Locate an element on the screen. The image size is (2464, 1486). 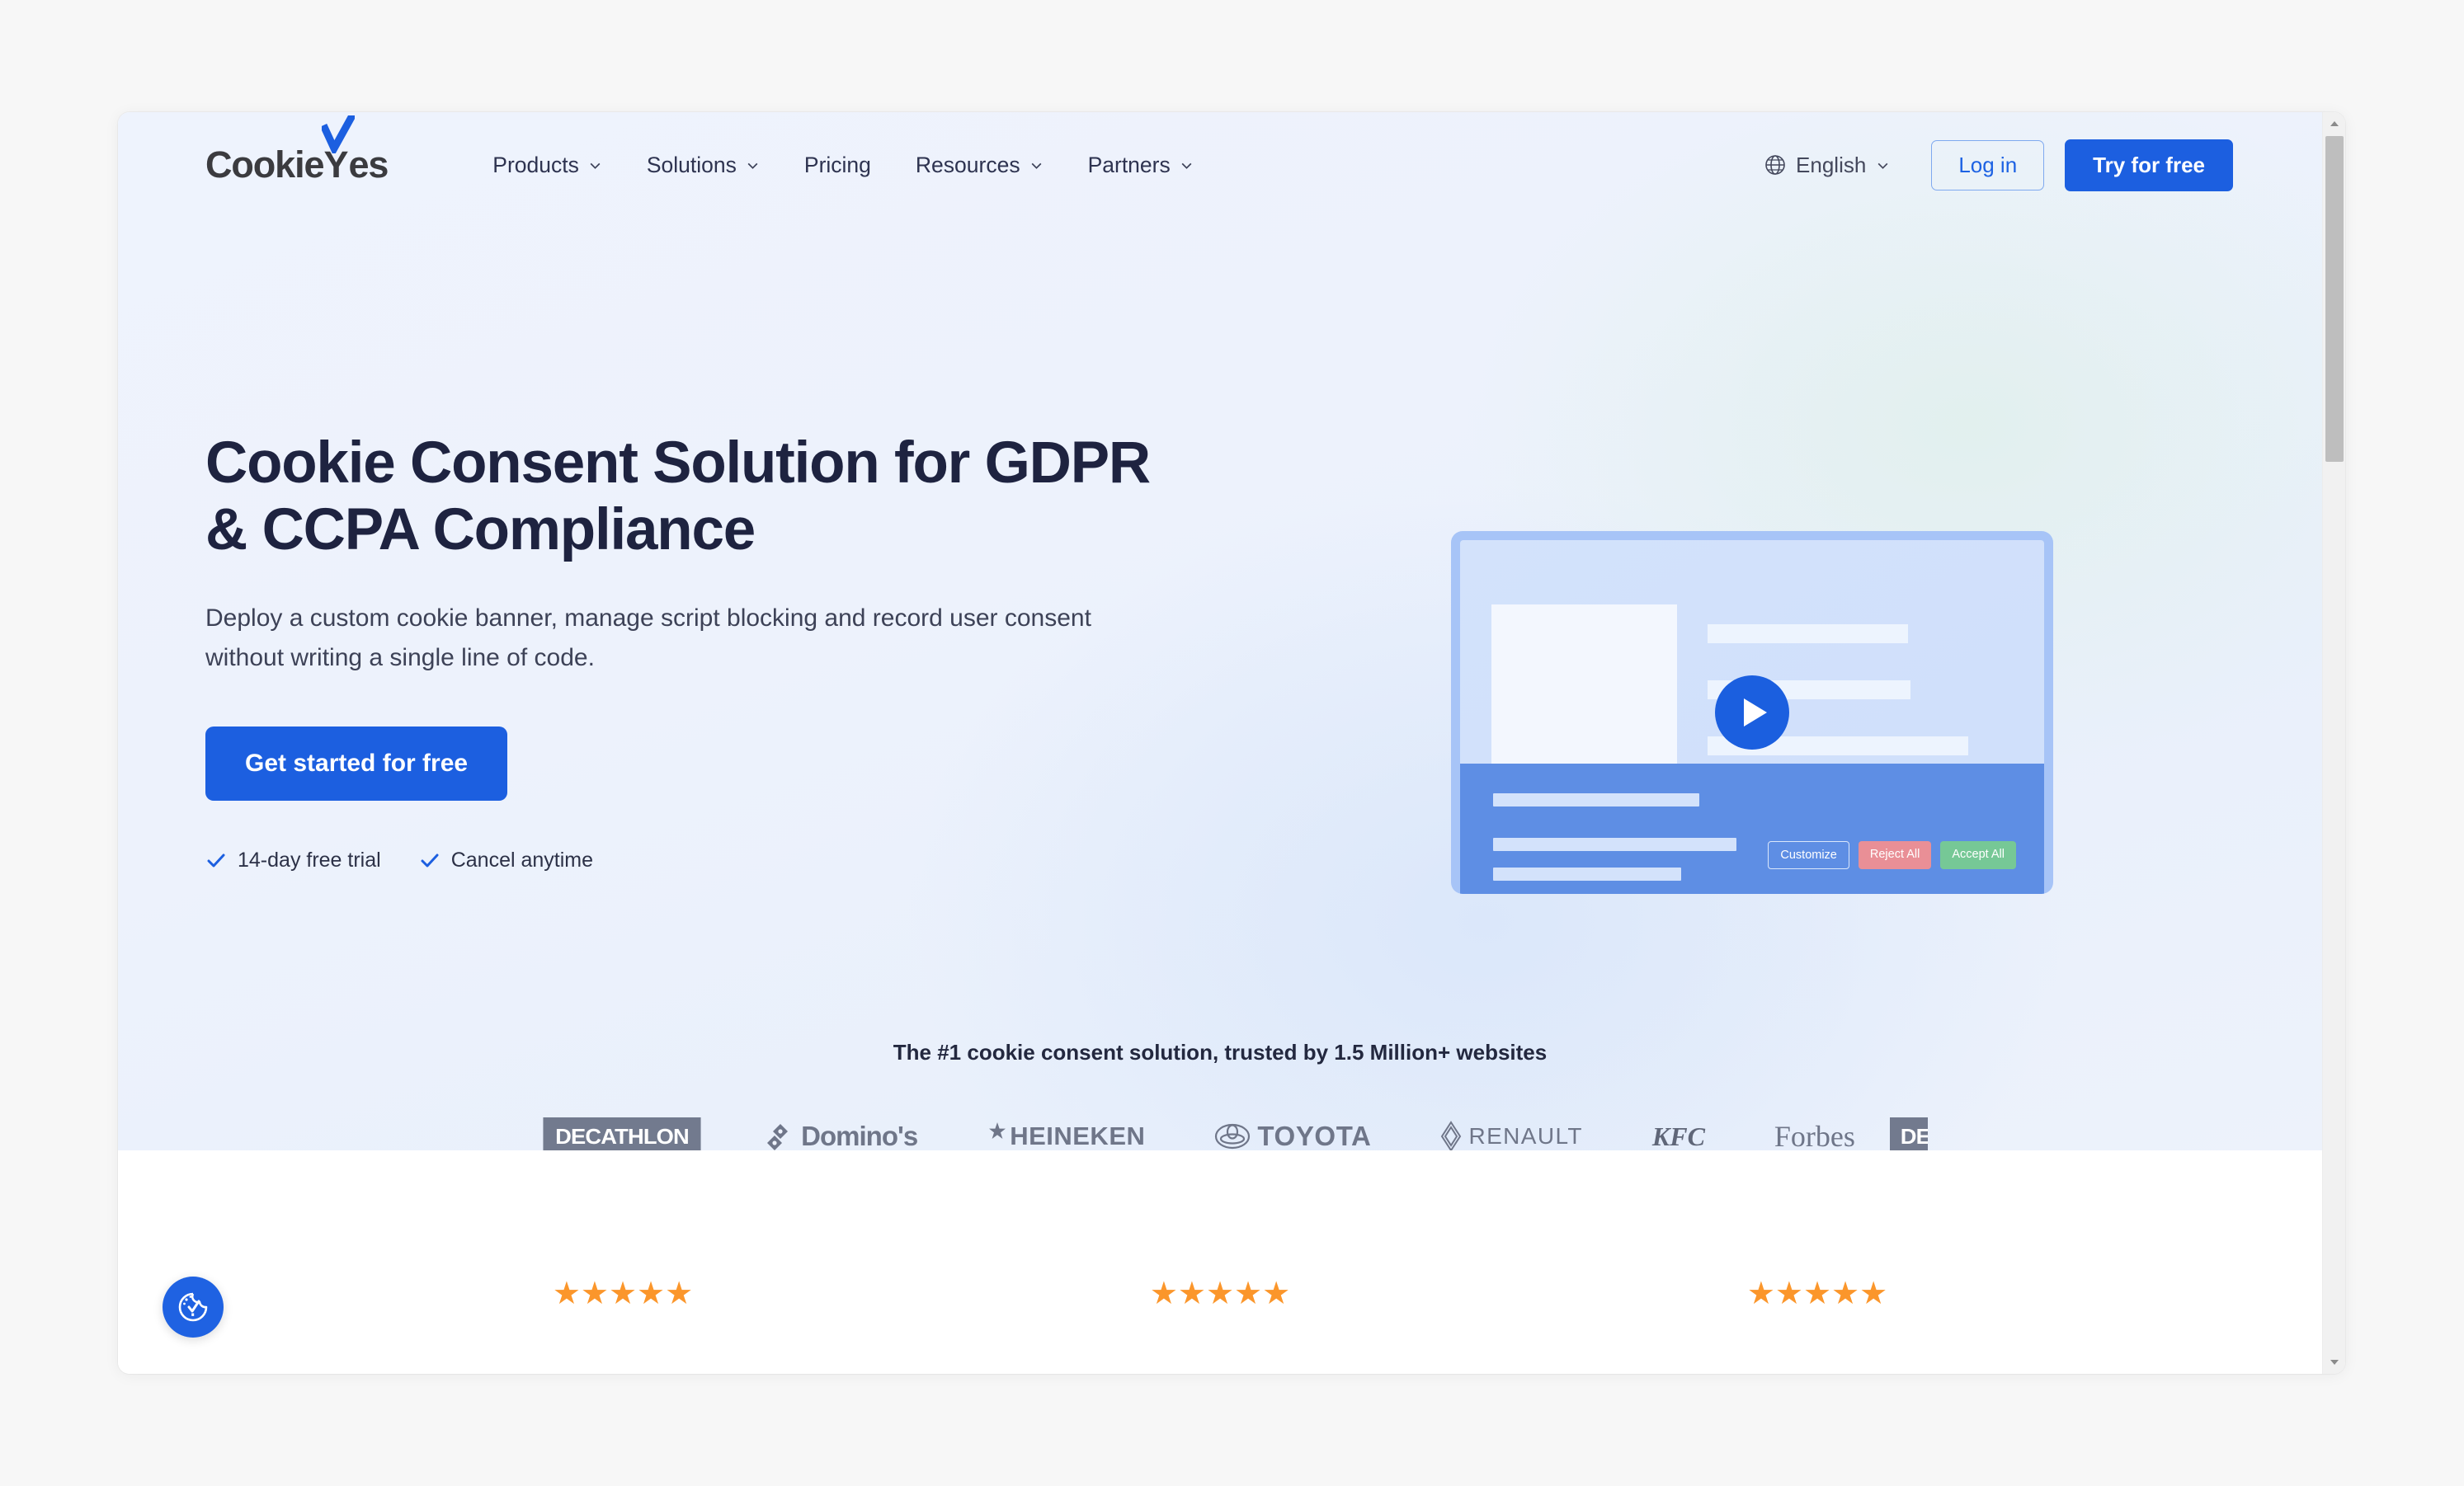
cookie-consent-icon is located at coordinates (193, 1307).